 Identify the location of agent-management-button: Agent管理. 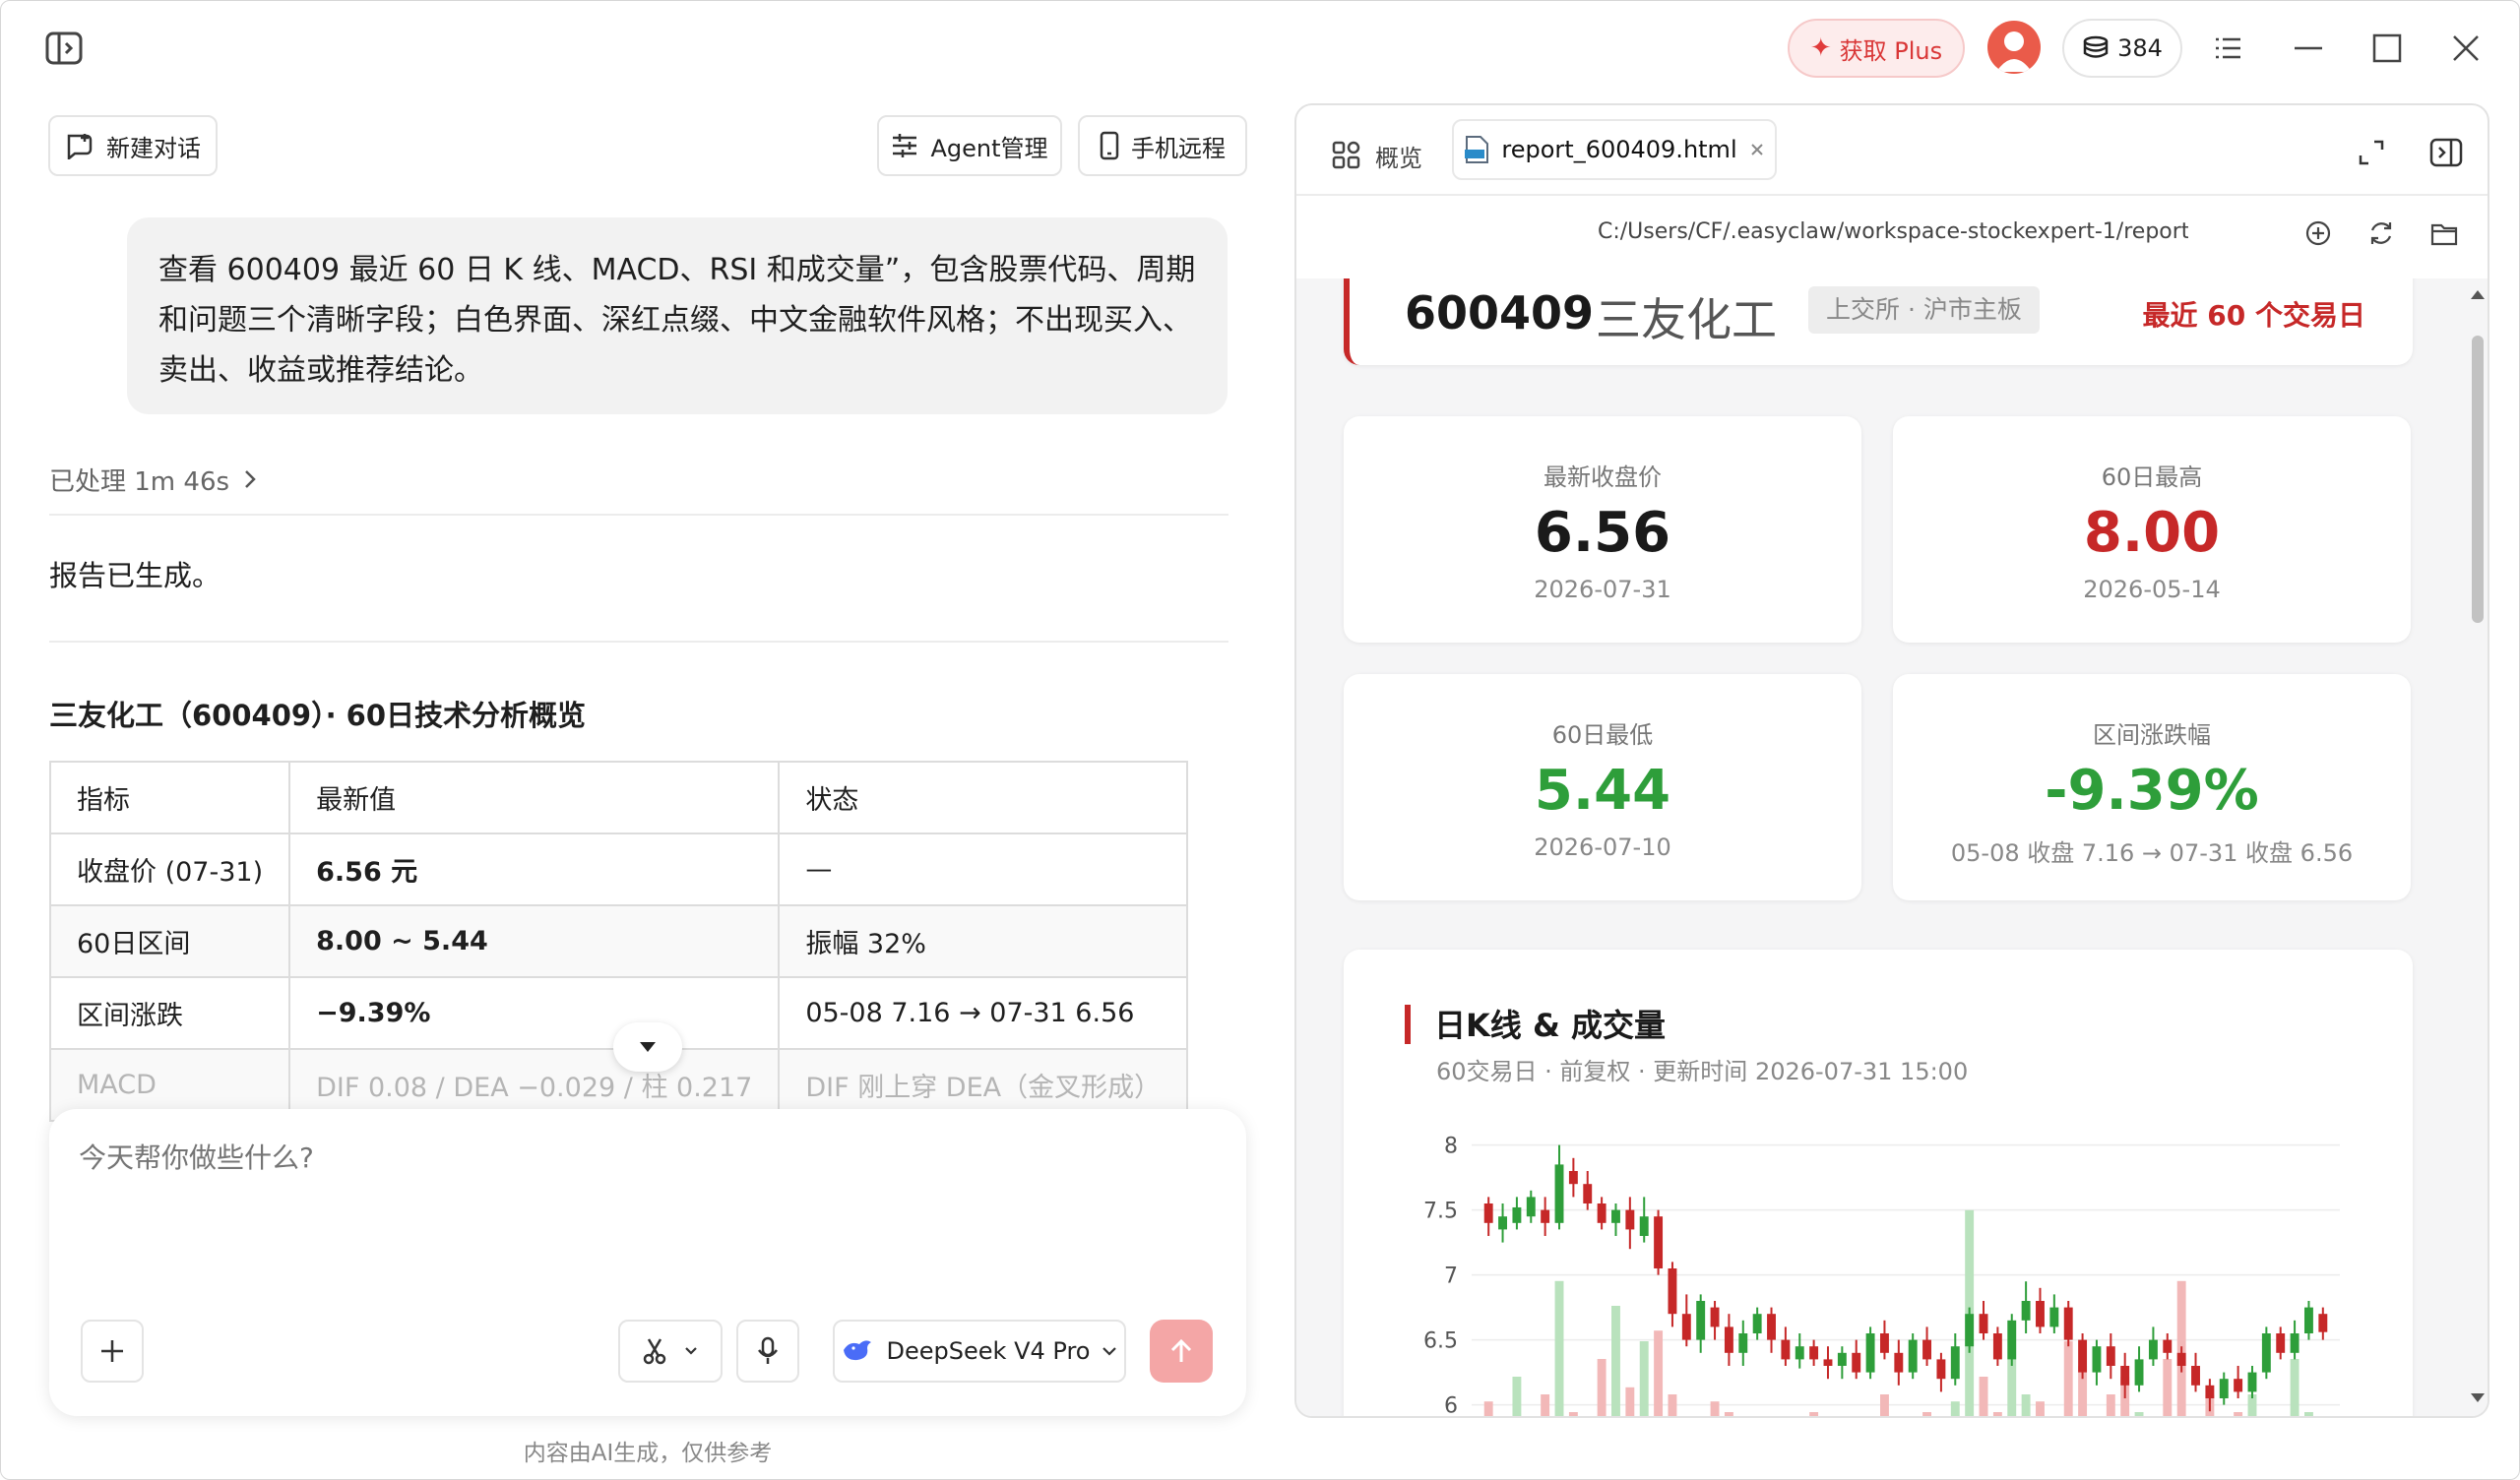
(969, 145).